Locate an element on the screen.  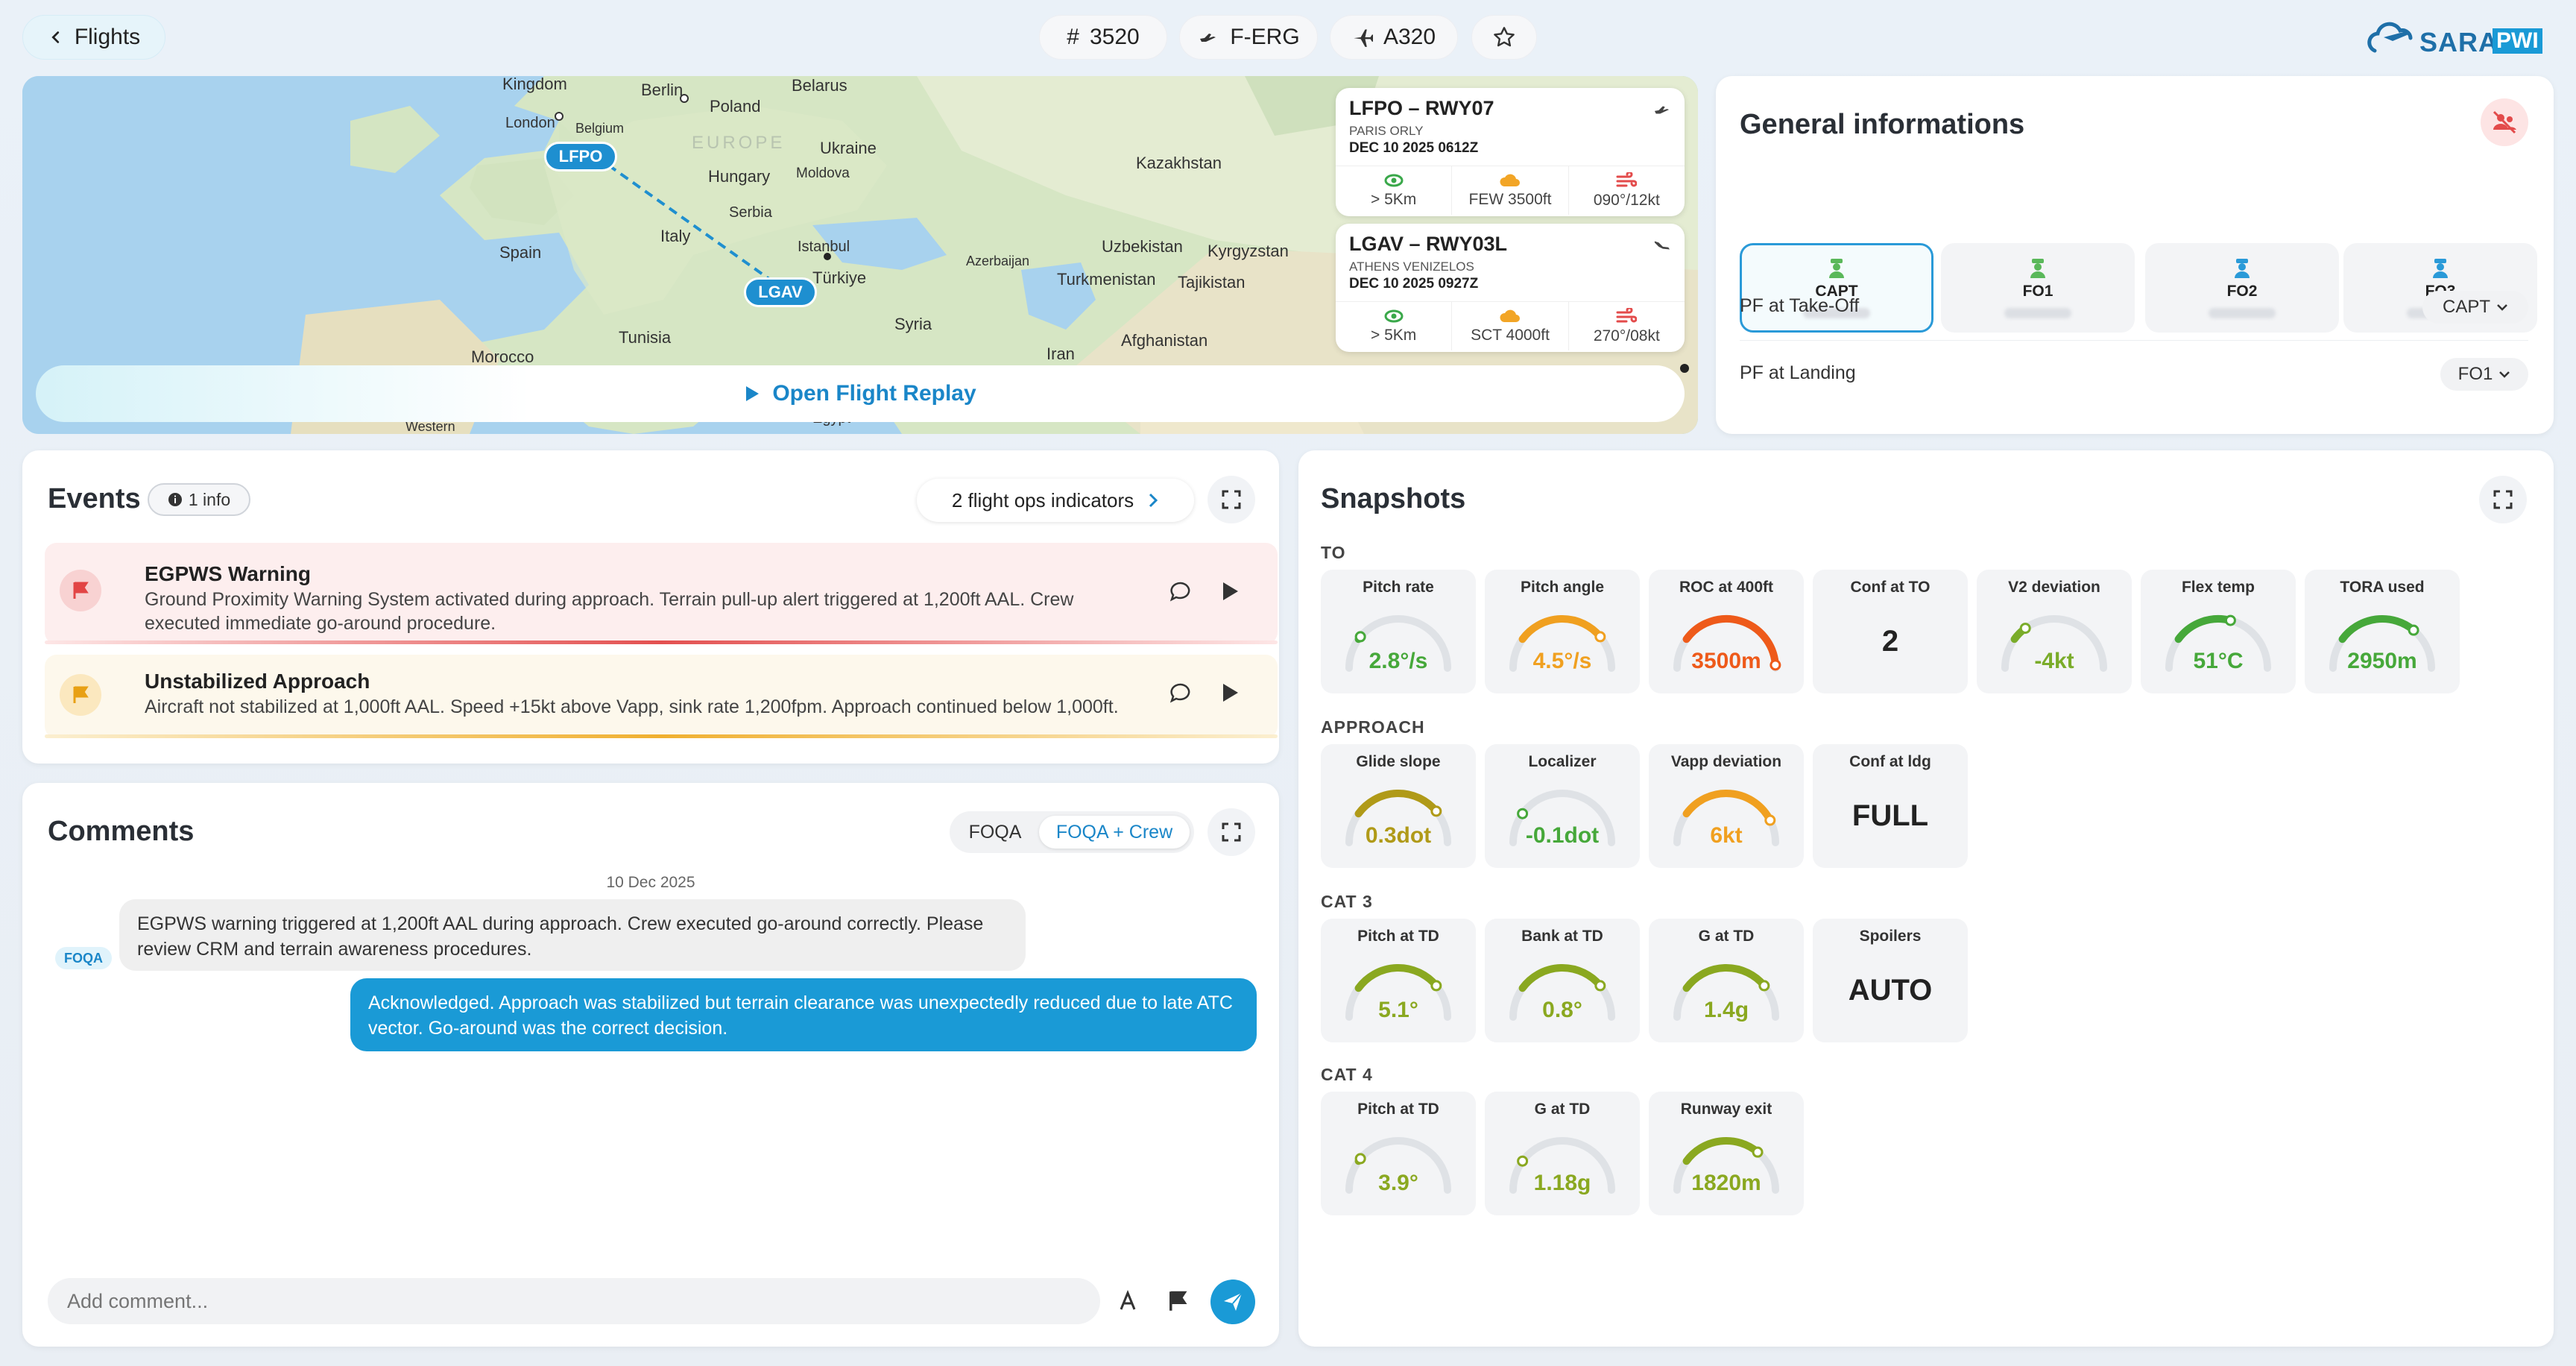
registration-chip: F-ERG is located at coordinates (1248, 37).